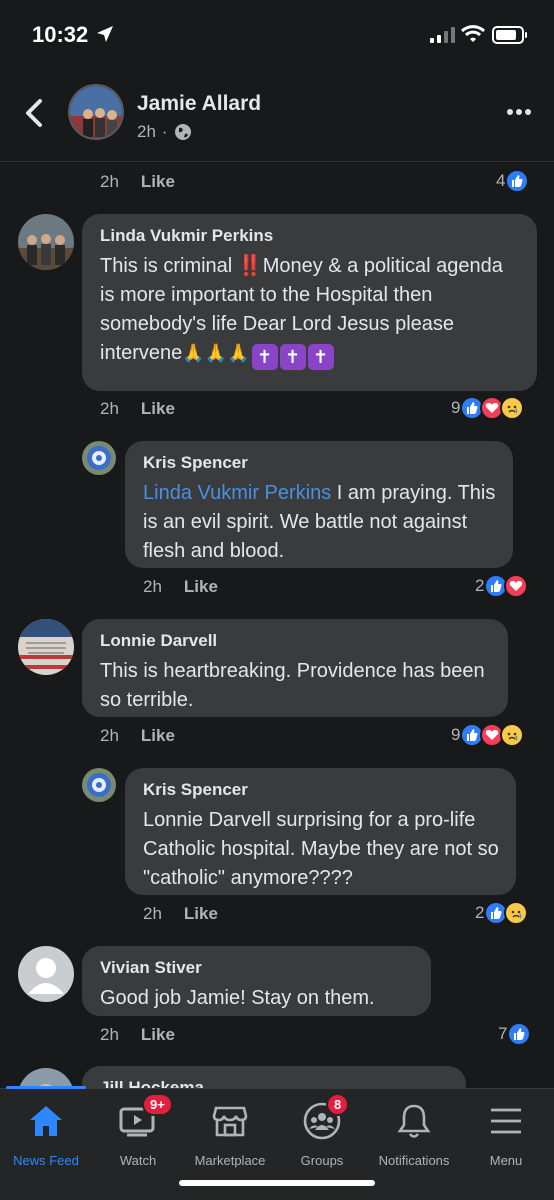  What do you see at coordinates (277, 116) in the screenshot?
I see `post-header: Jamie Allard 2h ·` at bounding box center [277, 116].